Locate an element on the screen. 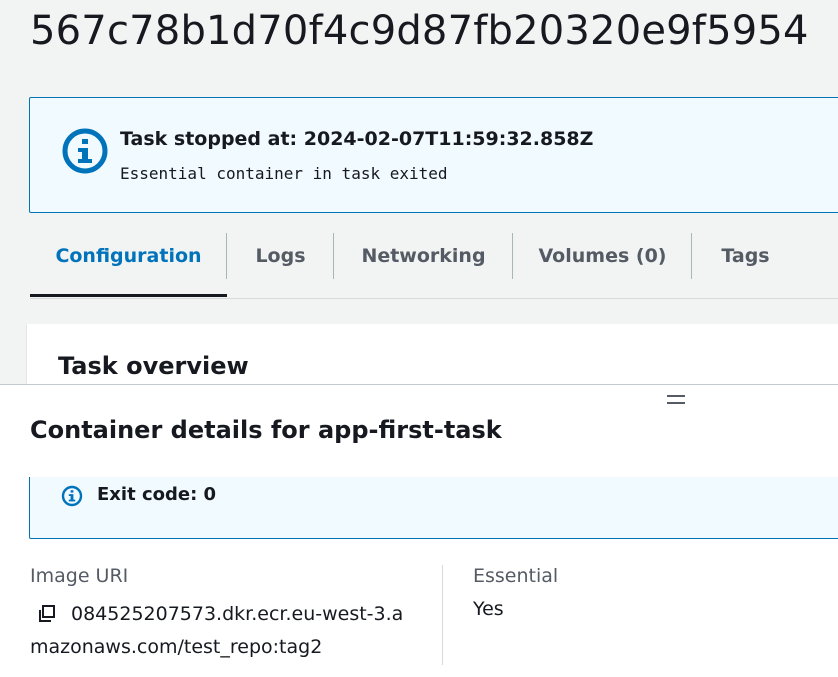  tab-configuration: Configuration is located at coordinates (128, 265).